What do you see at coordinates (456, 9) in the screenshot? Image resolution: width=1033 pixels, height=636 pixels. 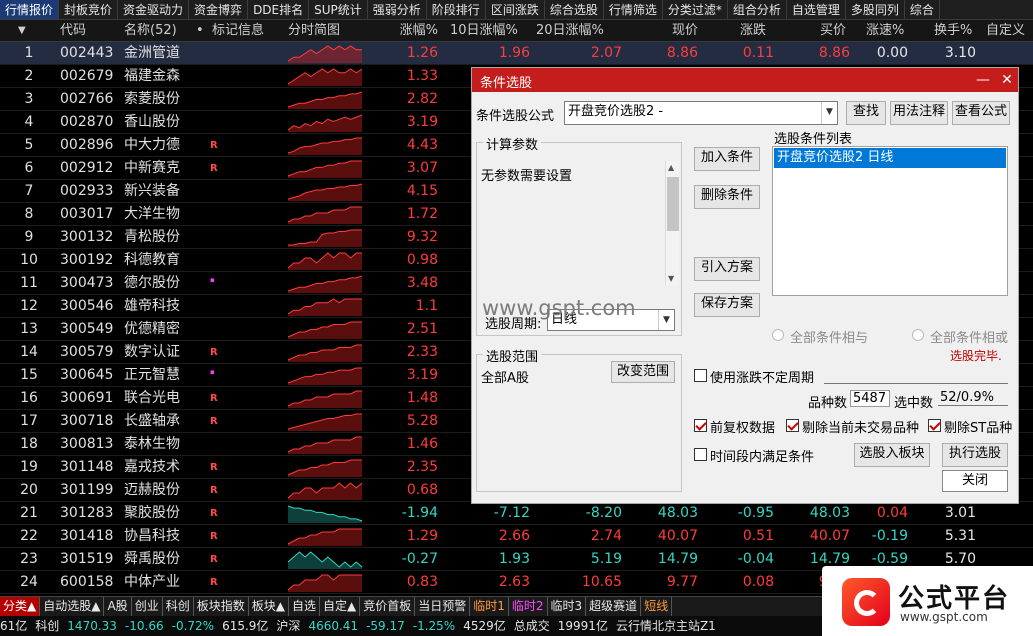 I see `menu-item-7: 阶段排行` at bounding box center [456, 9].